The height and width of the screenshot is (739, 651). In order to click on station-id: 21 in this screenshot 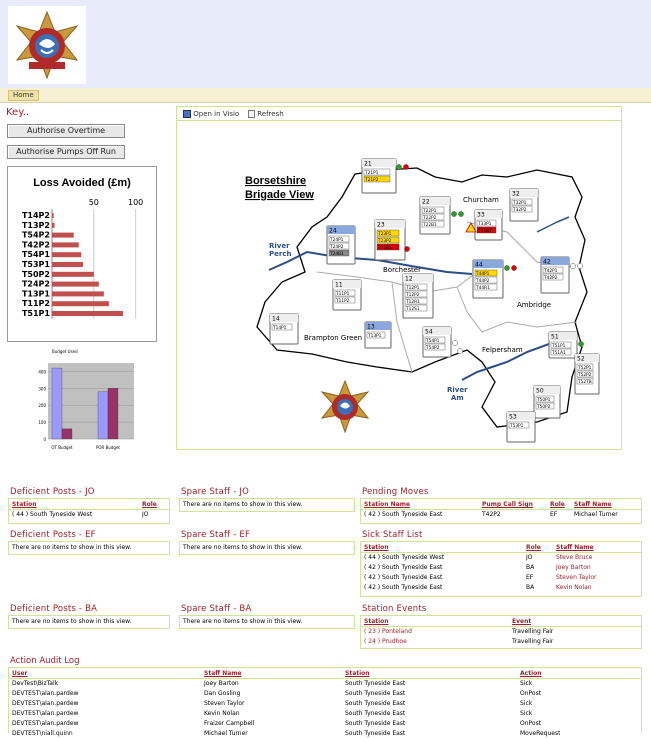, I will do `click(368, 164)`.